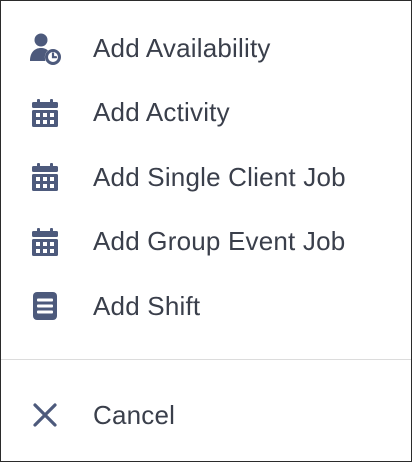  I want to click on menu-item-add-shift: Add Shift, so click(206, 306).